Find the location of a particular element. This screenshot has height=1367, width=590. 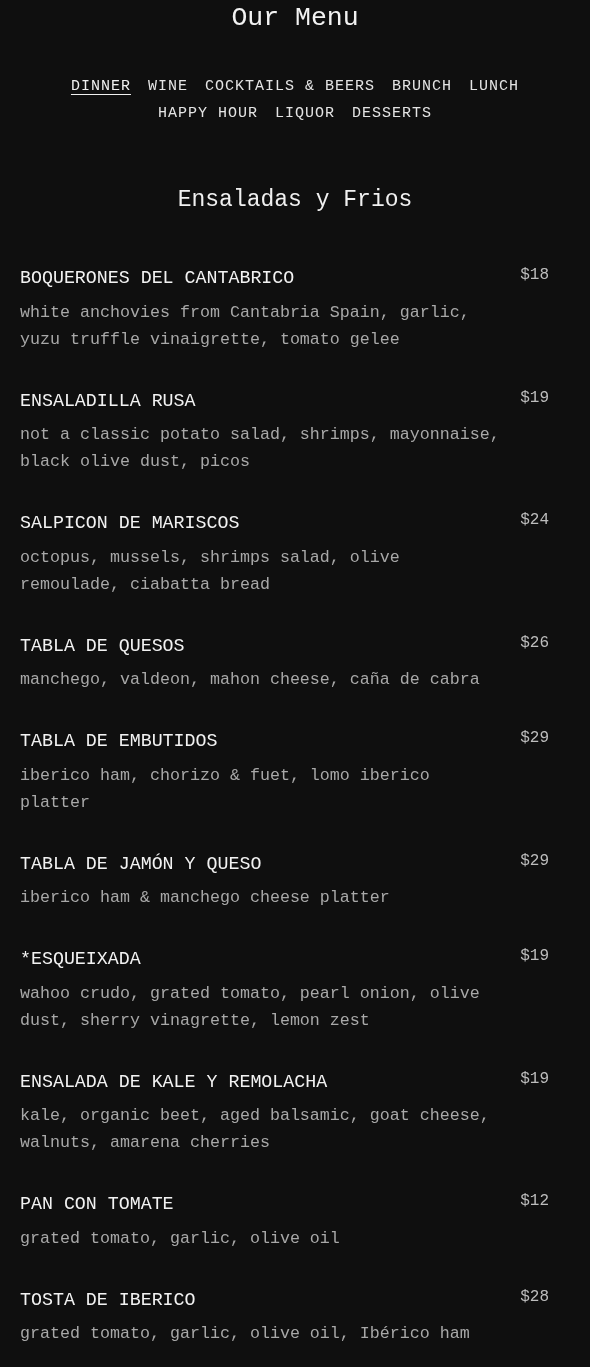

dish-description: grated tomato, garlic, olive oil, Ibérico ham is located at coordinates (245, 1334).